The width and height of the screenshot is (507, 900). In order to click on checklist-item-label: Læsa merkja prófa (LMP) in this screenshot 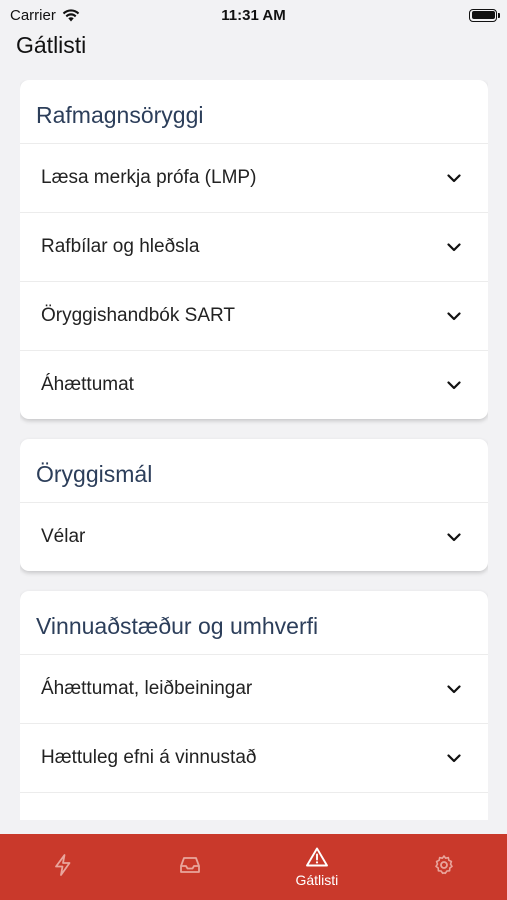, I will do `click(149, 177)`.